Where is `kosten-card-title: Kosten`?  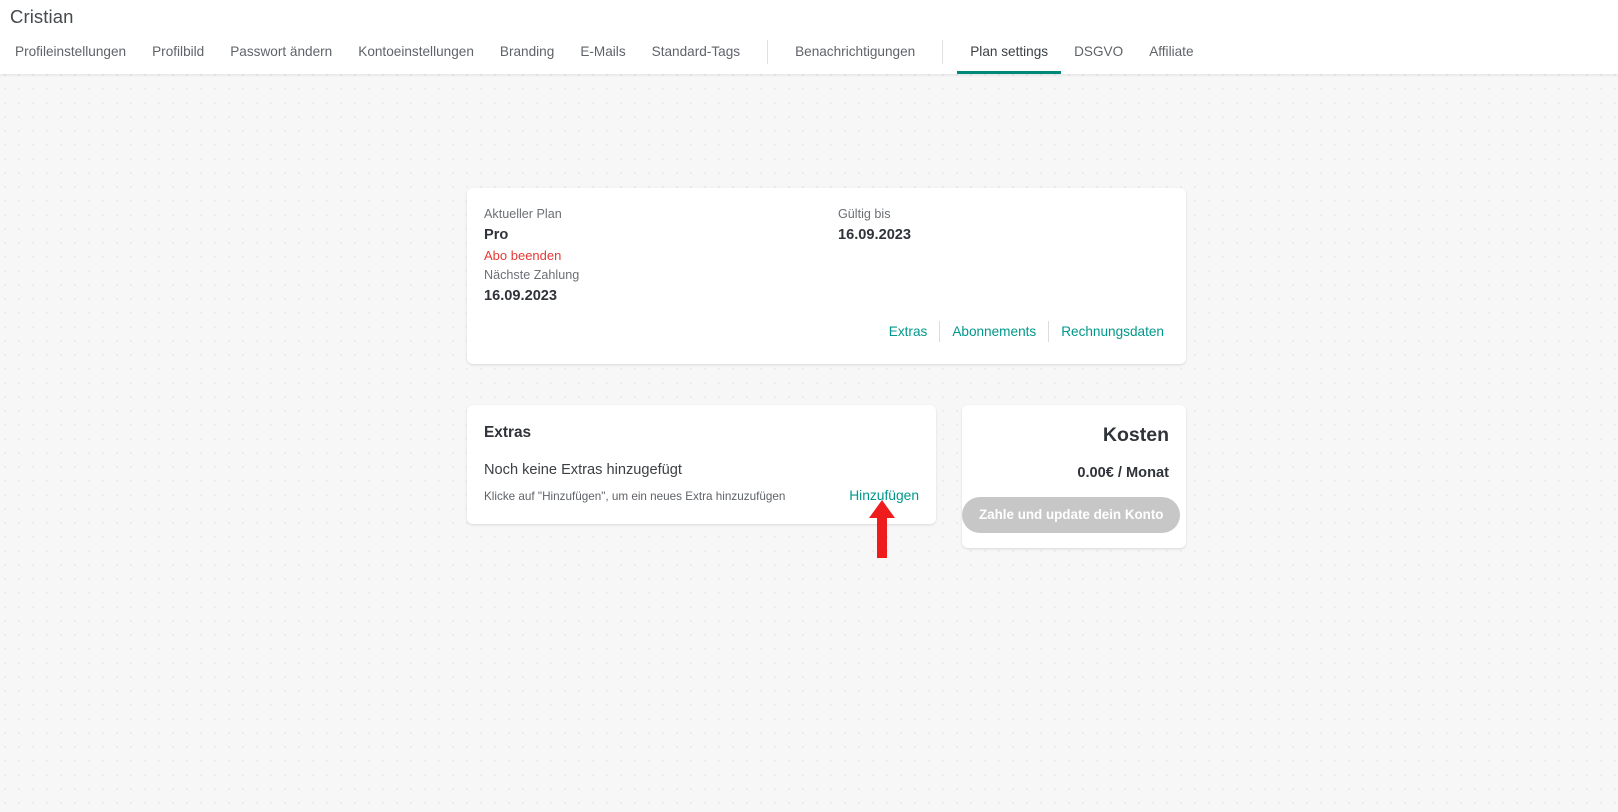 kosten-card-title: Kosten is located at coordinates (1135, 435).